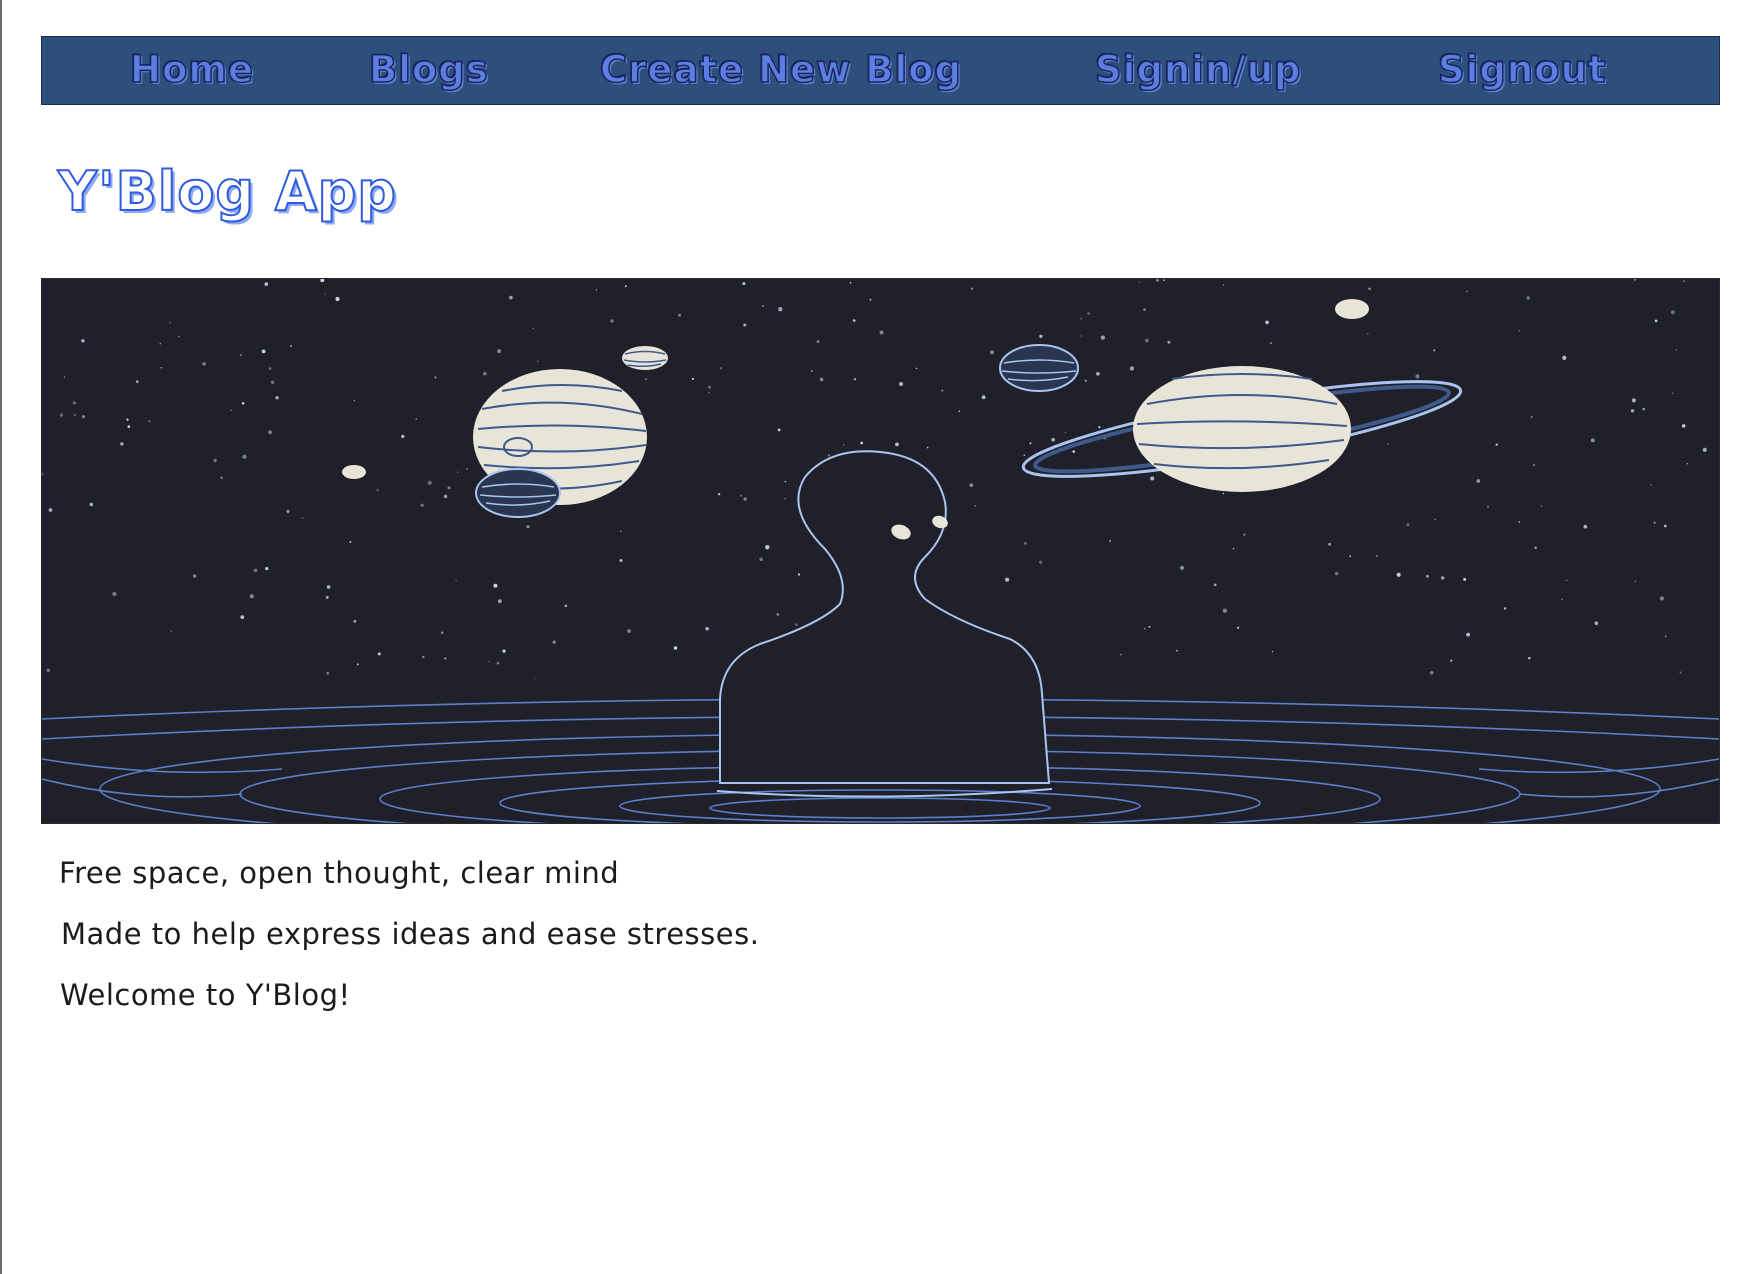 Image resolution: width=1756 pixels, height=1274 pixels. Describe the element at coordinates (191, 70) in the screenshot. I see `nav-home-link: Home` at that location.